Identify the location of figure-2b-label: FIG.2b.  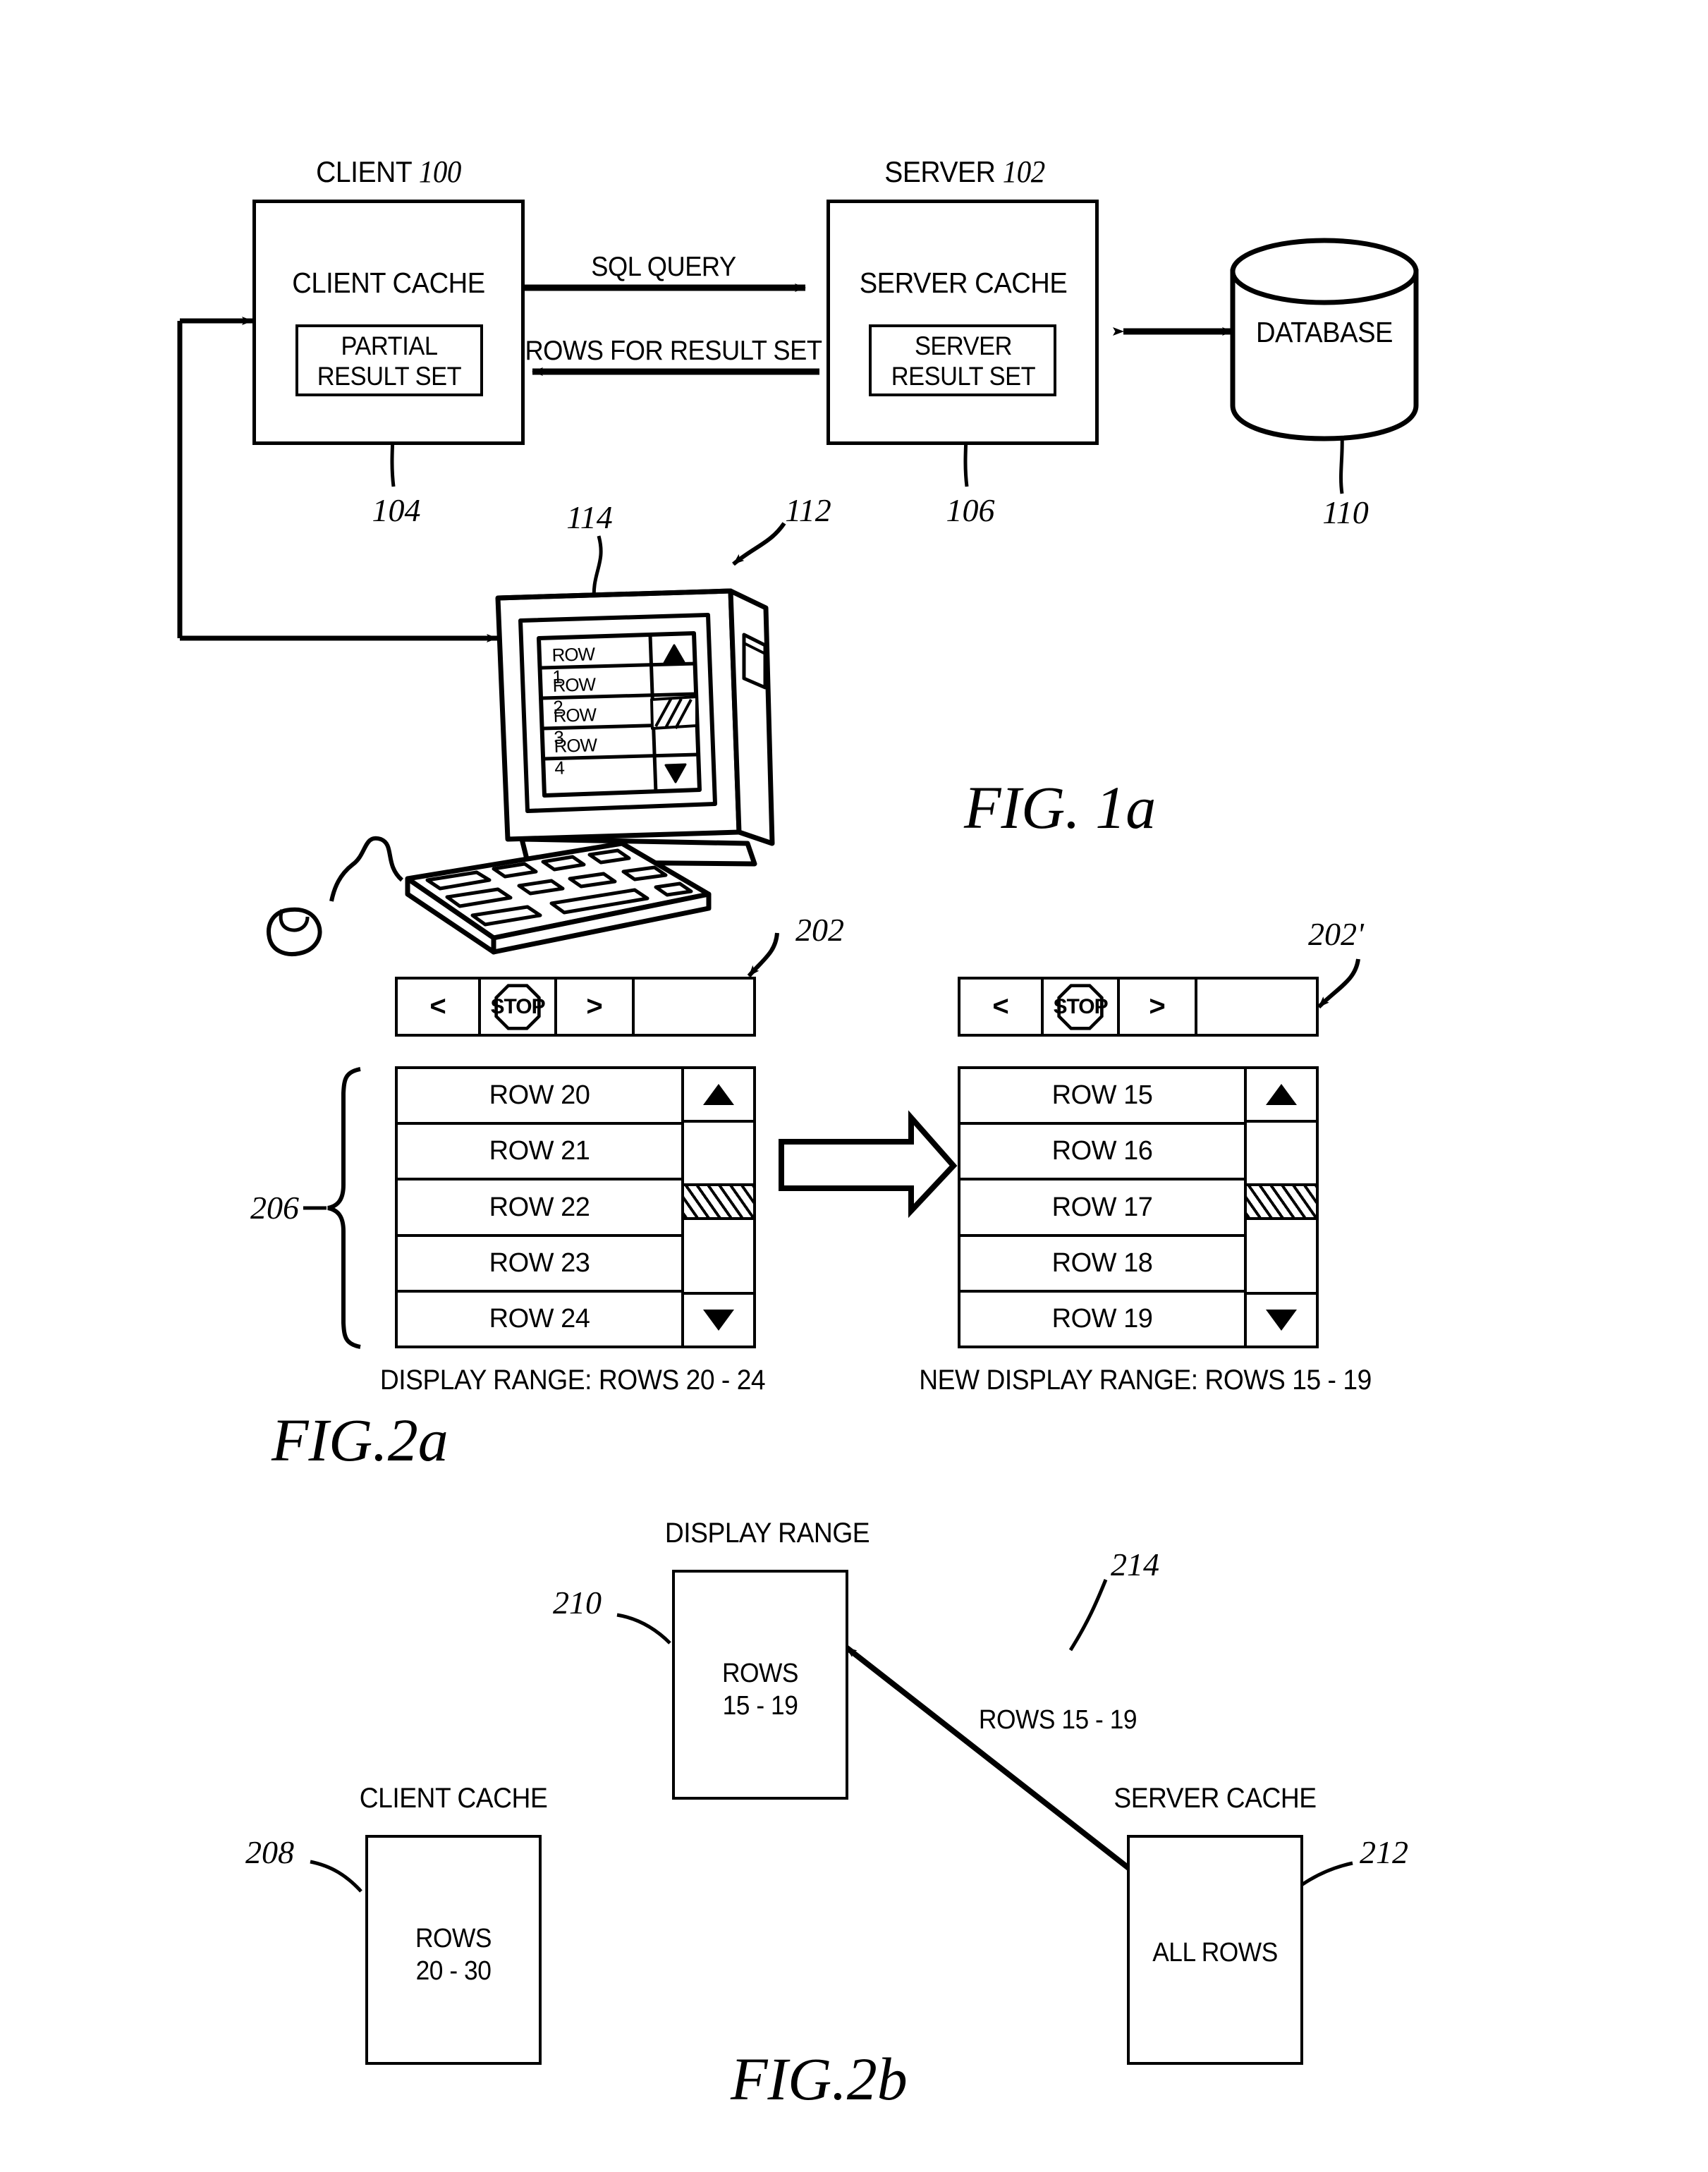
(819, 2079).